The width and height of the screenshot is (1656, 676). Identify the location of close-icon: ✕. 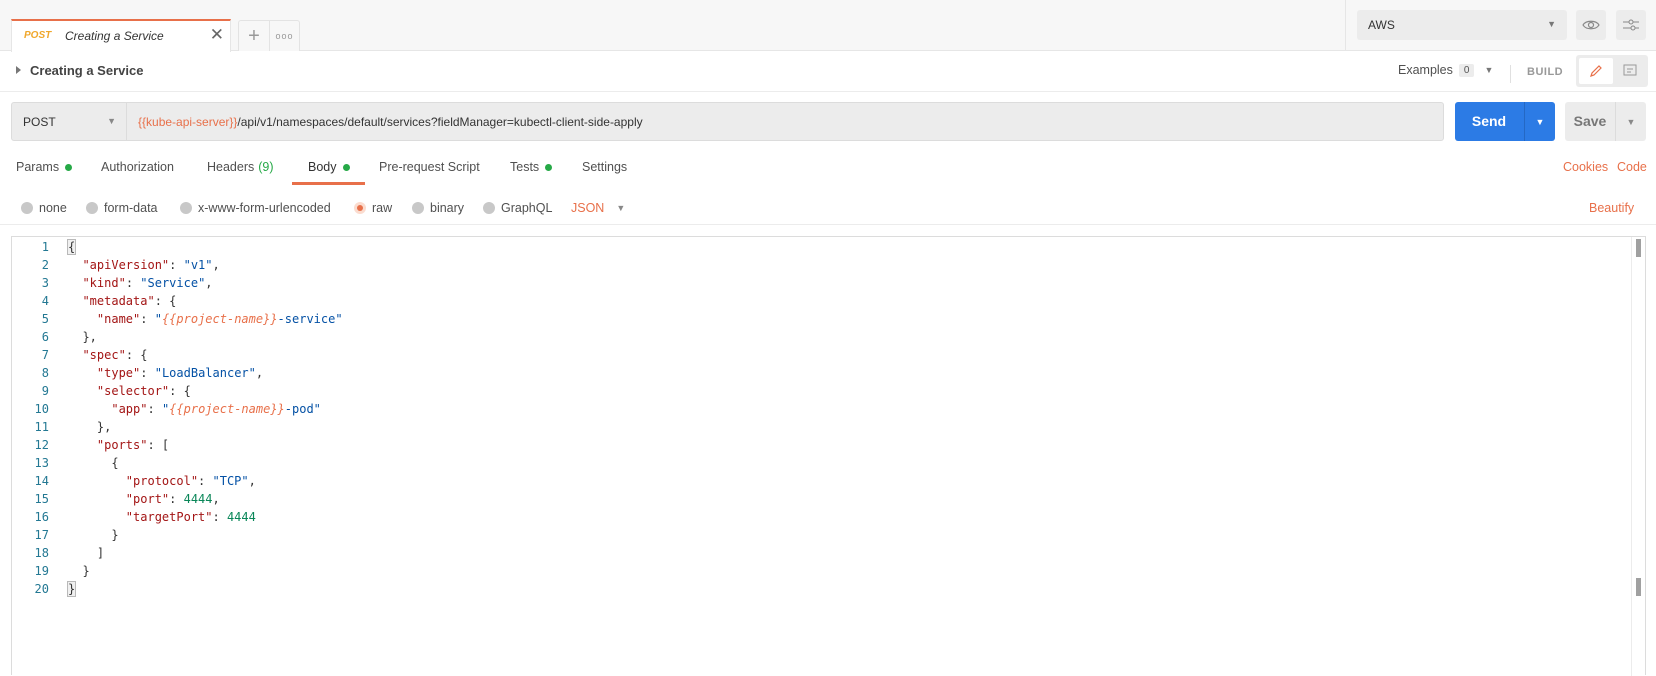
(217, 35).